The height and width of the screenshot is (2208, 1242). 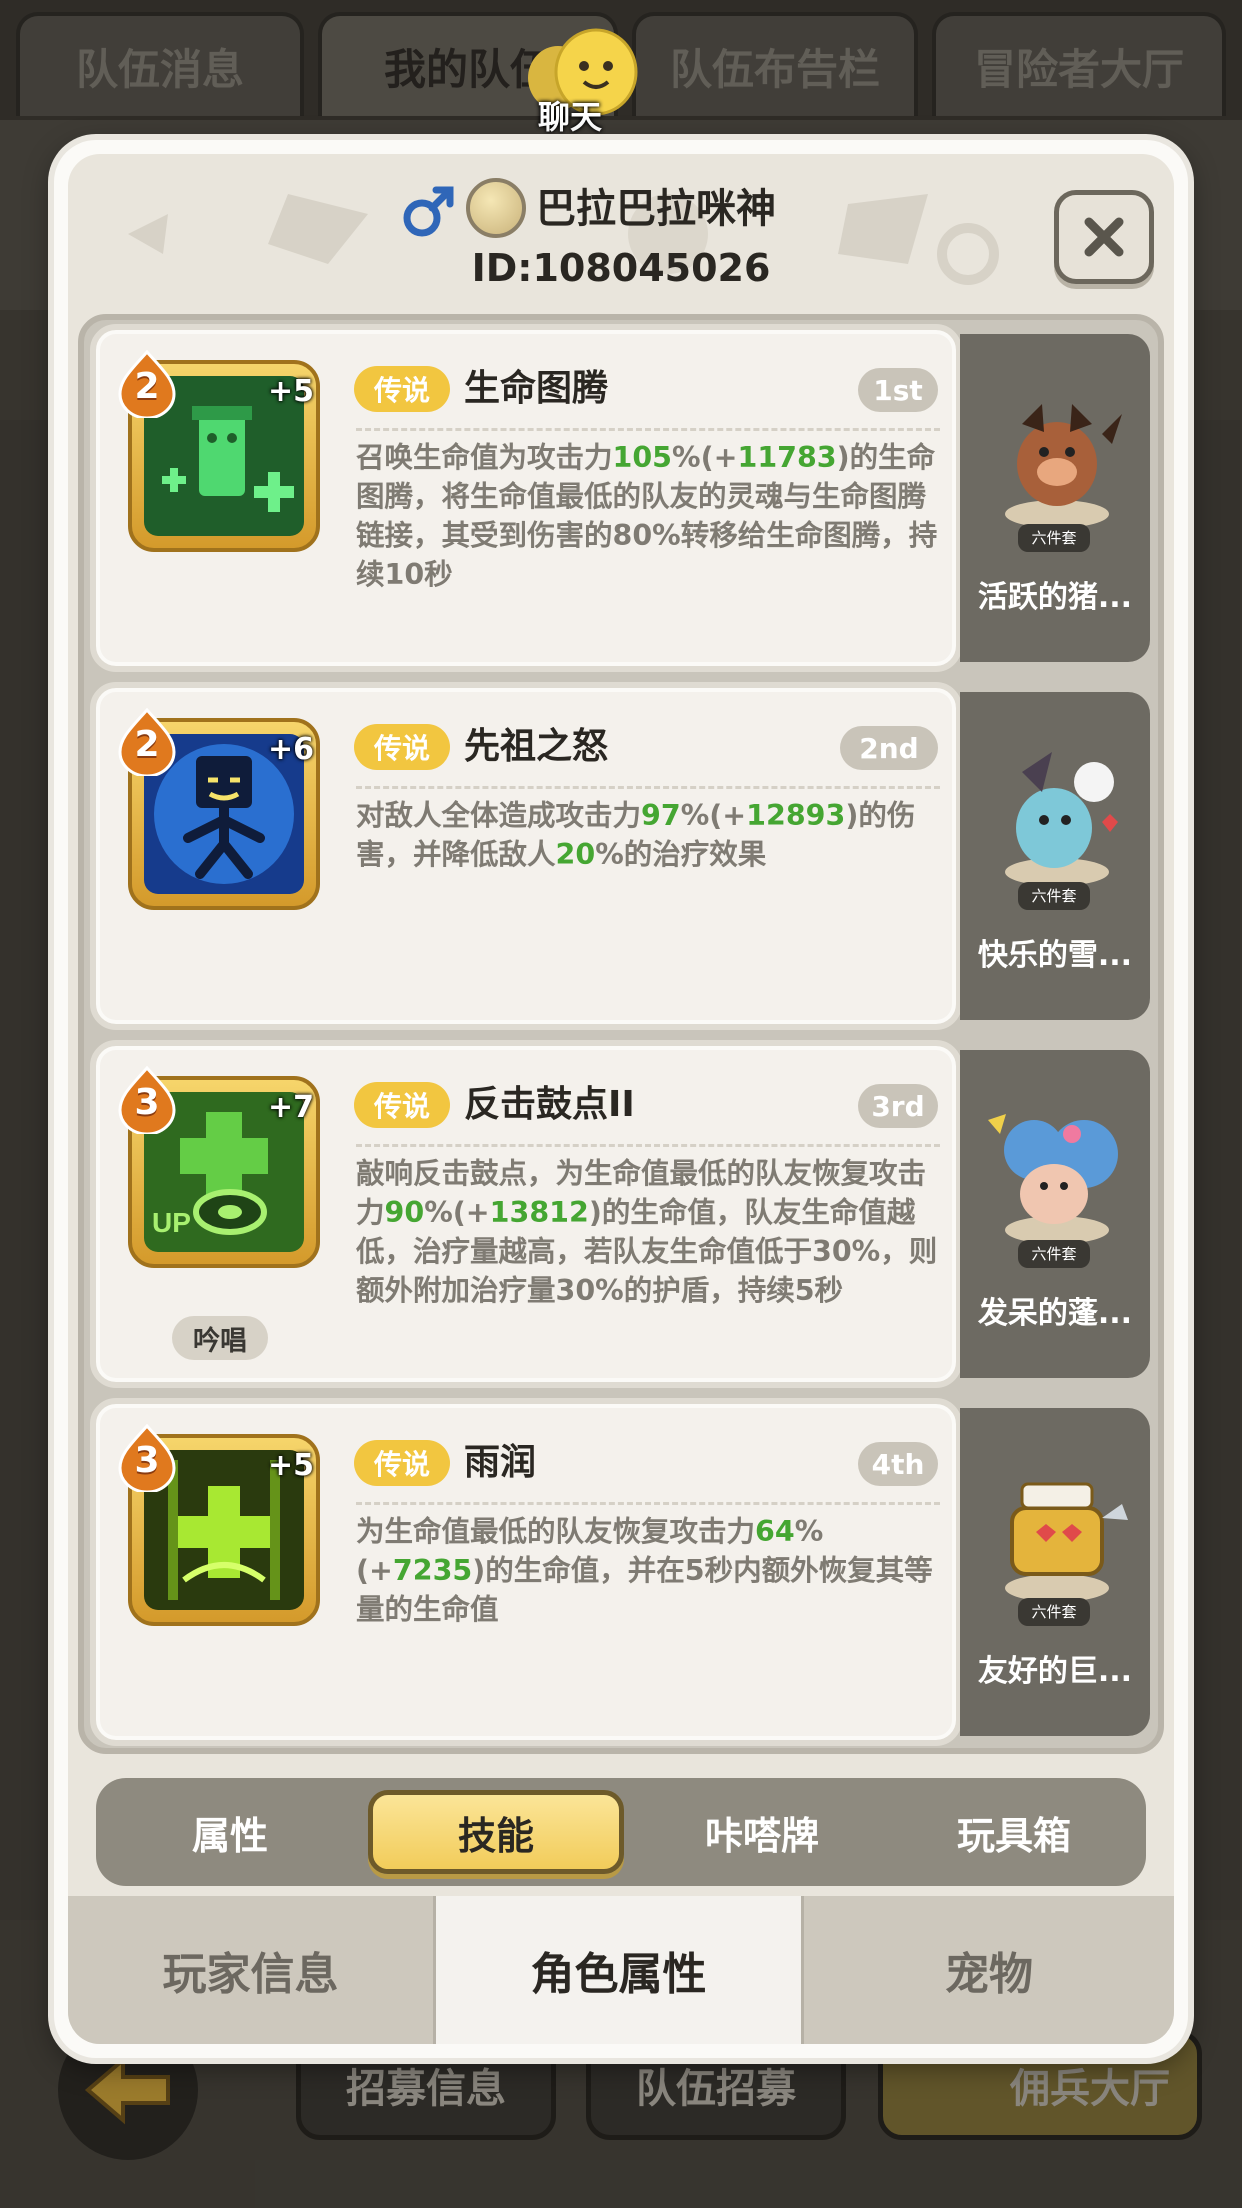 I want to click on skill-title: 先祖之怒, so click(x=536, y=746).